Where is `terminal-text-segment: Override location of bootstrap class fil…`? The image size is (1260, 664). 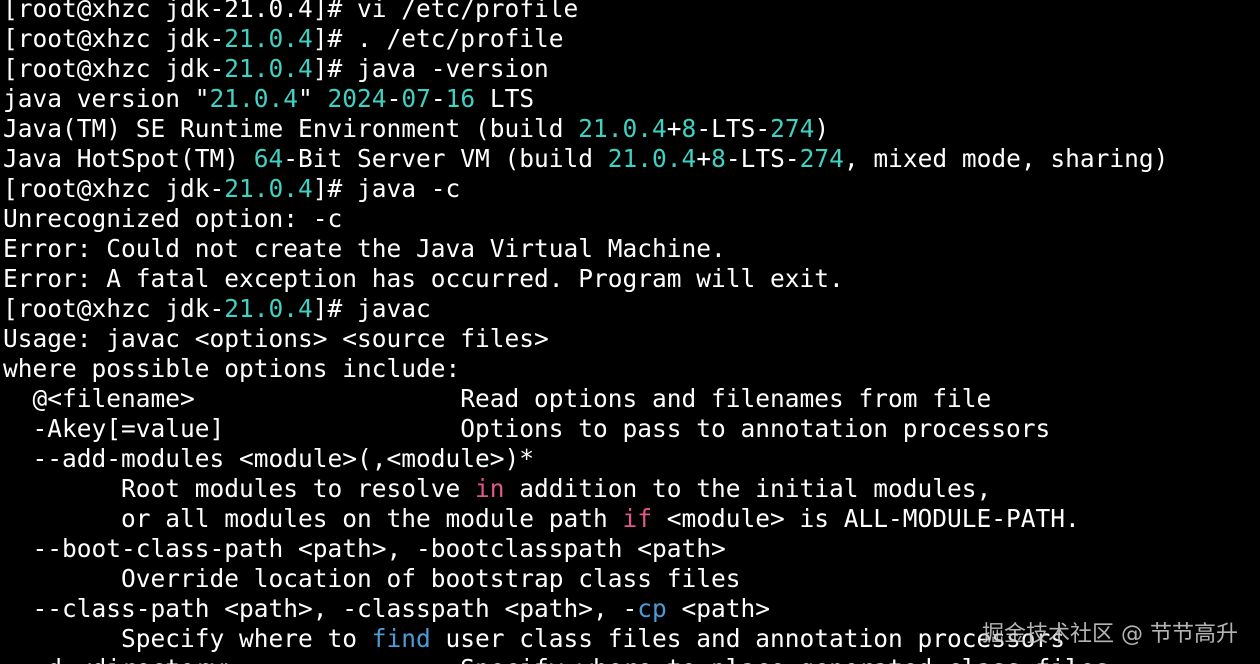 terminal-text-segment: Override location of bootstrap class fil… is located at coordinates (372, 578).